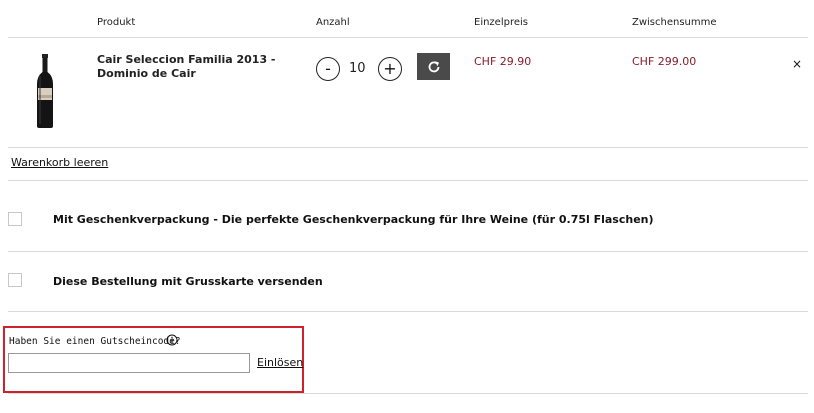  What do you see at coordinates (129, 363) in the screenshot?
I see `coupon-code-input` at bounding box center [129, 363].